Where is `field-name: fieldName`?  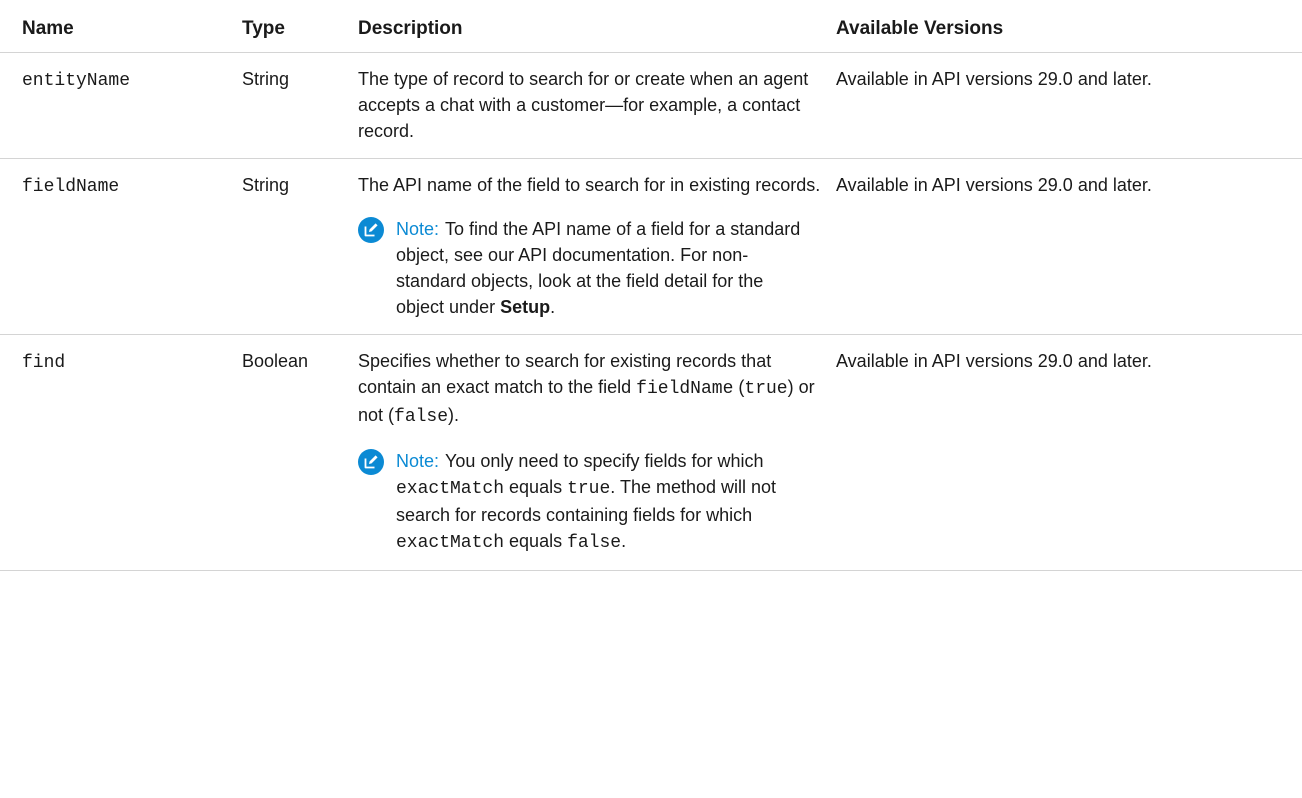 field-name: fieldName is located at coordinates (71, 187).